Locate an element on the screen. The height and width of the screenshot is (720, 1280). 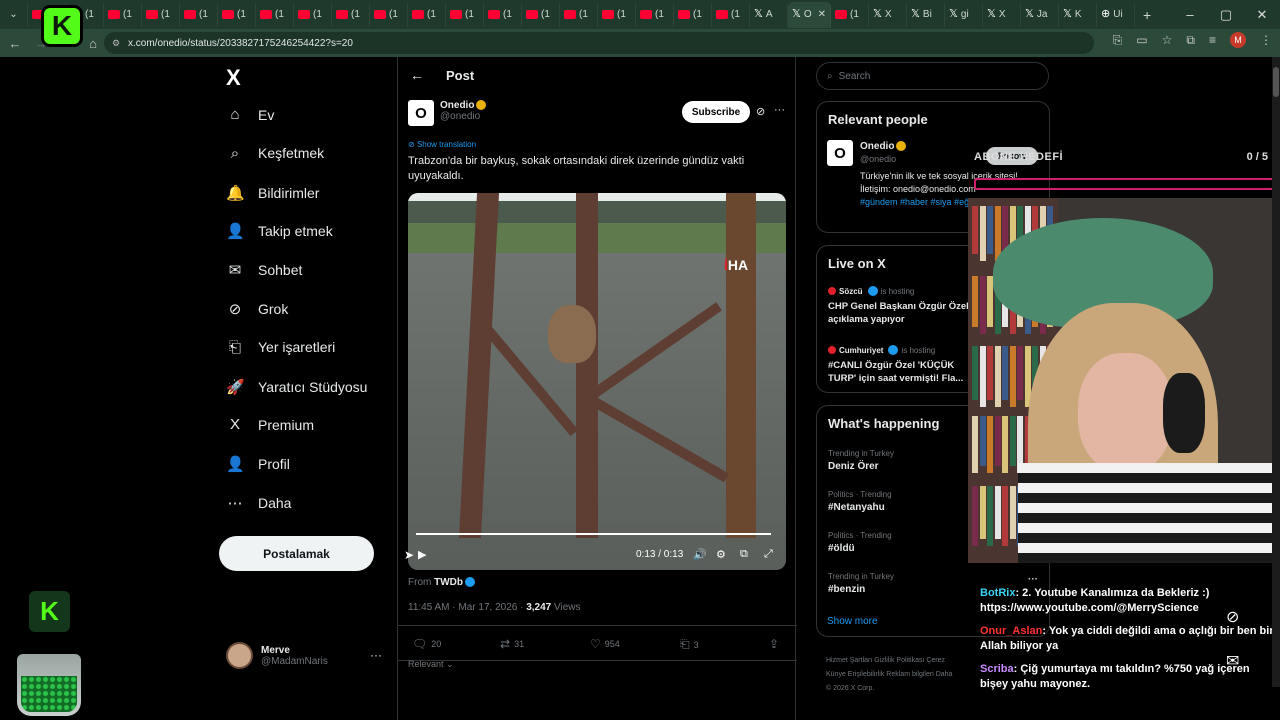
grok-icon: ⊘ is located at coordinates (760, 111).